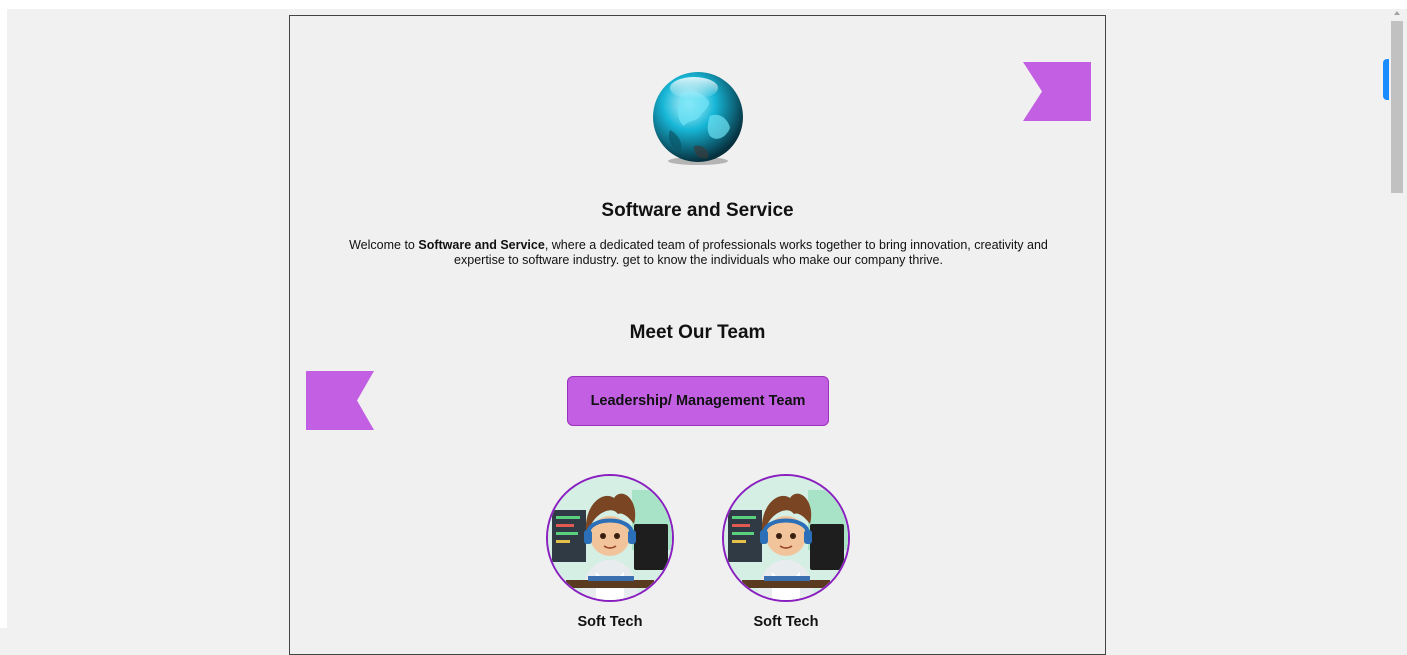  I want to click on intro-company-name: Software and Service, so click(481, 245).